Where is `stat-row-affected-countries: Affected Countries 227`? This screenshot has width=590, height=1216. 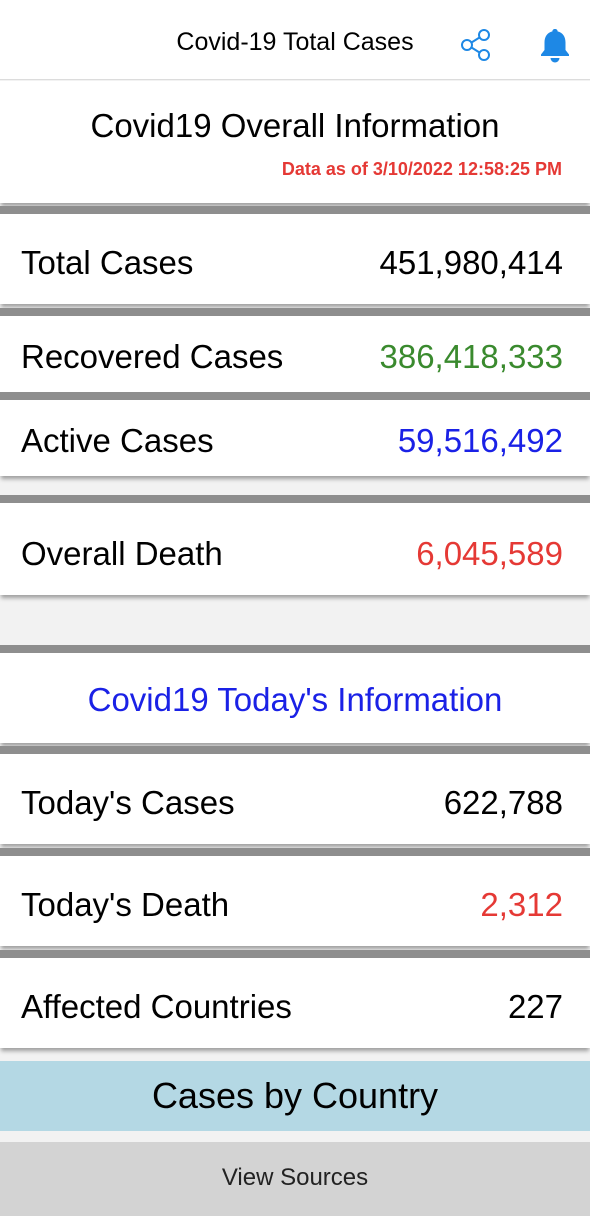
stat-row-affected-countries: Affected Countries 227 is located at coordinates (295, 999).